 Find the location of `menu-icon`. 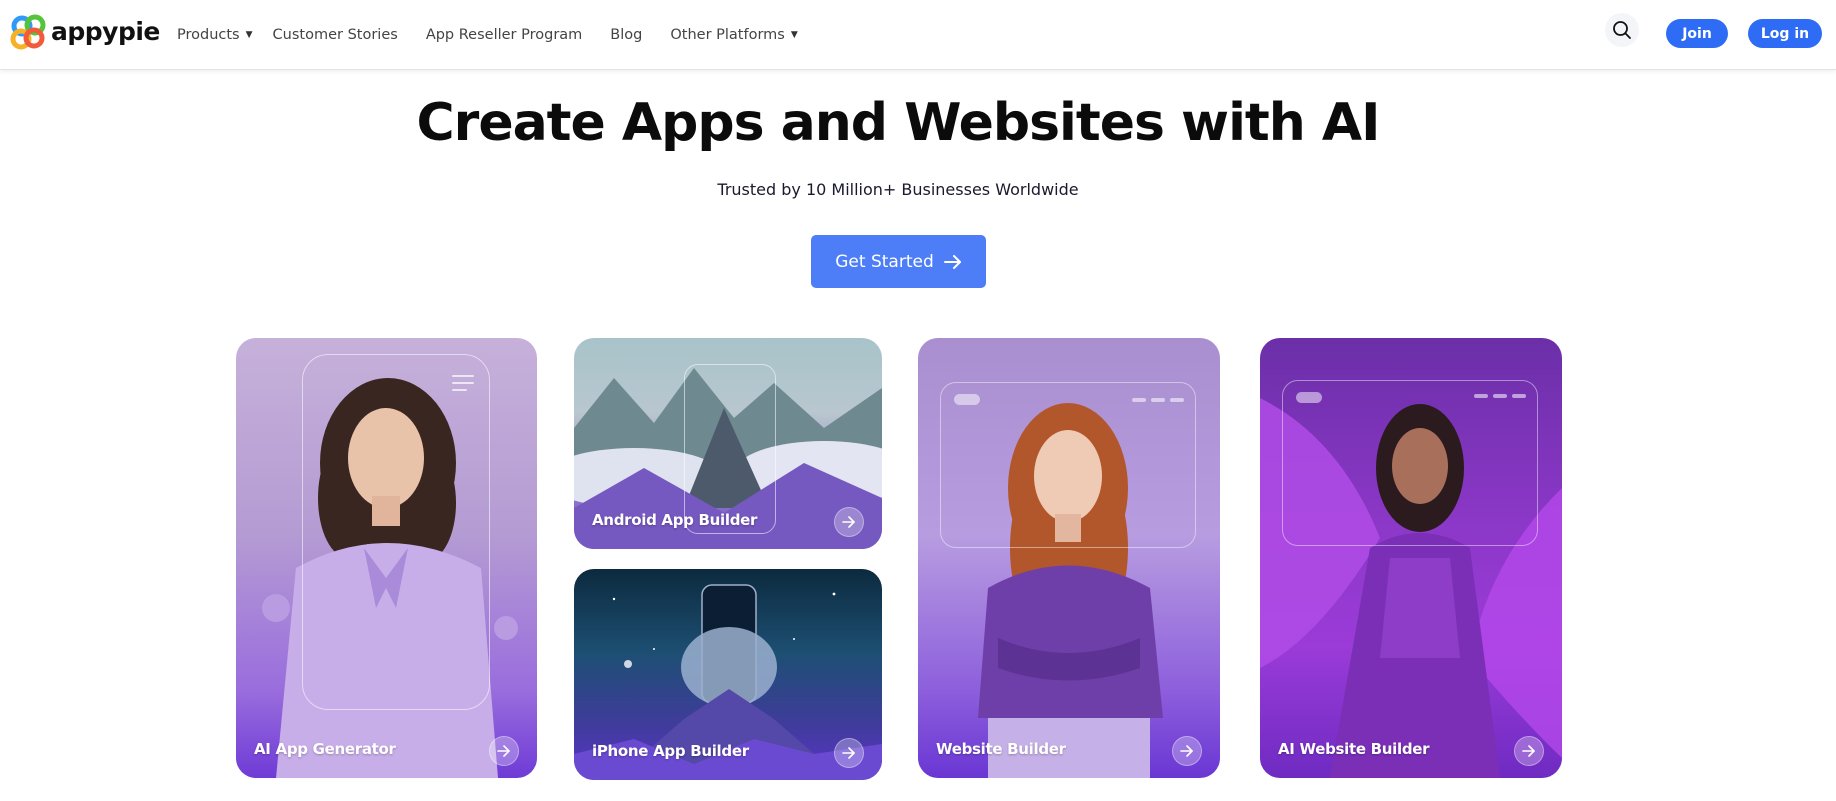

menu-icon is located at coordinates (463, 383).